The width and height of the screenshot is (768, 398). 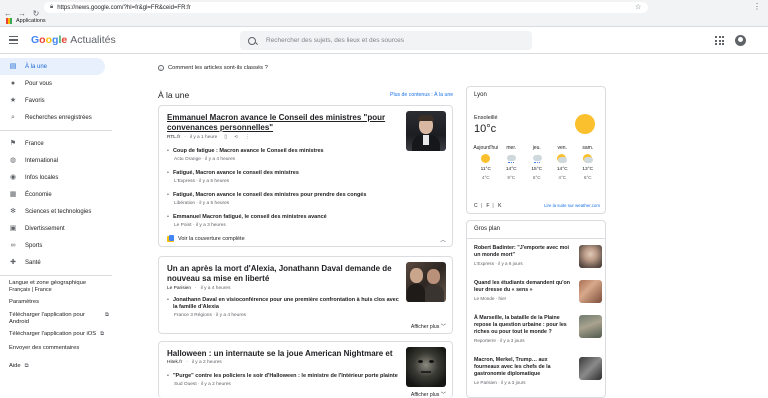 What do you see at coordinates (202, 203) in the screenshot?
I see `related-story-meta: Libération · il y a 5 heures` at bounding box center [202, 203].